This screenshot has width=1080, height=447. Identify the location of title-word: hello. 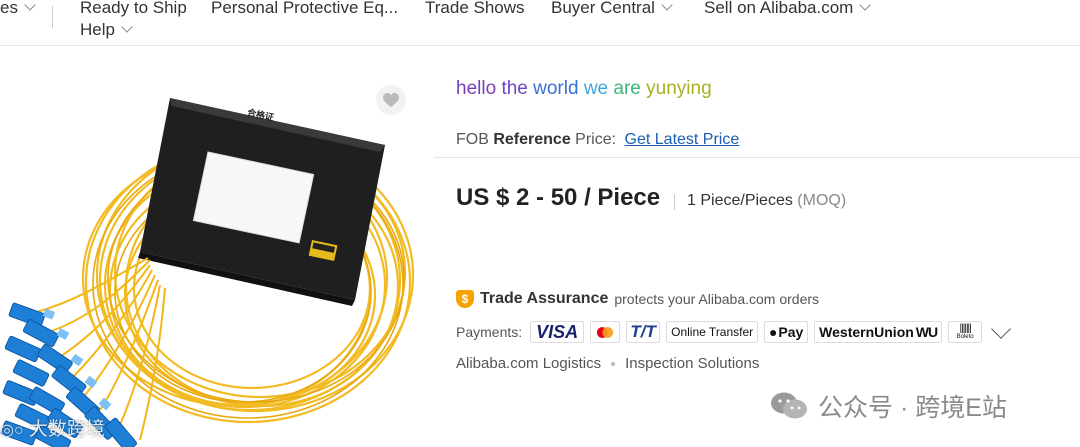
(476, 88).